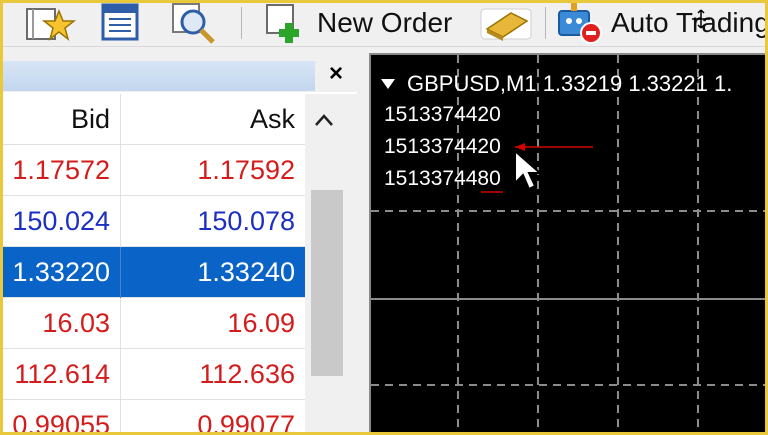 Image resolution: width=768 pixels, height=435 pixels. I want to click on chart-header: GBPUSD,M1 1.33219 1.33221 1., so click(556, 84).